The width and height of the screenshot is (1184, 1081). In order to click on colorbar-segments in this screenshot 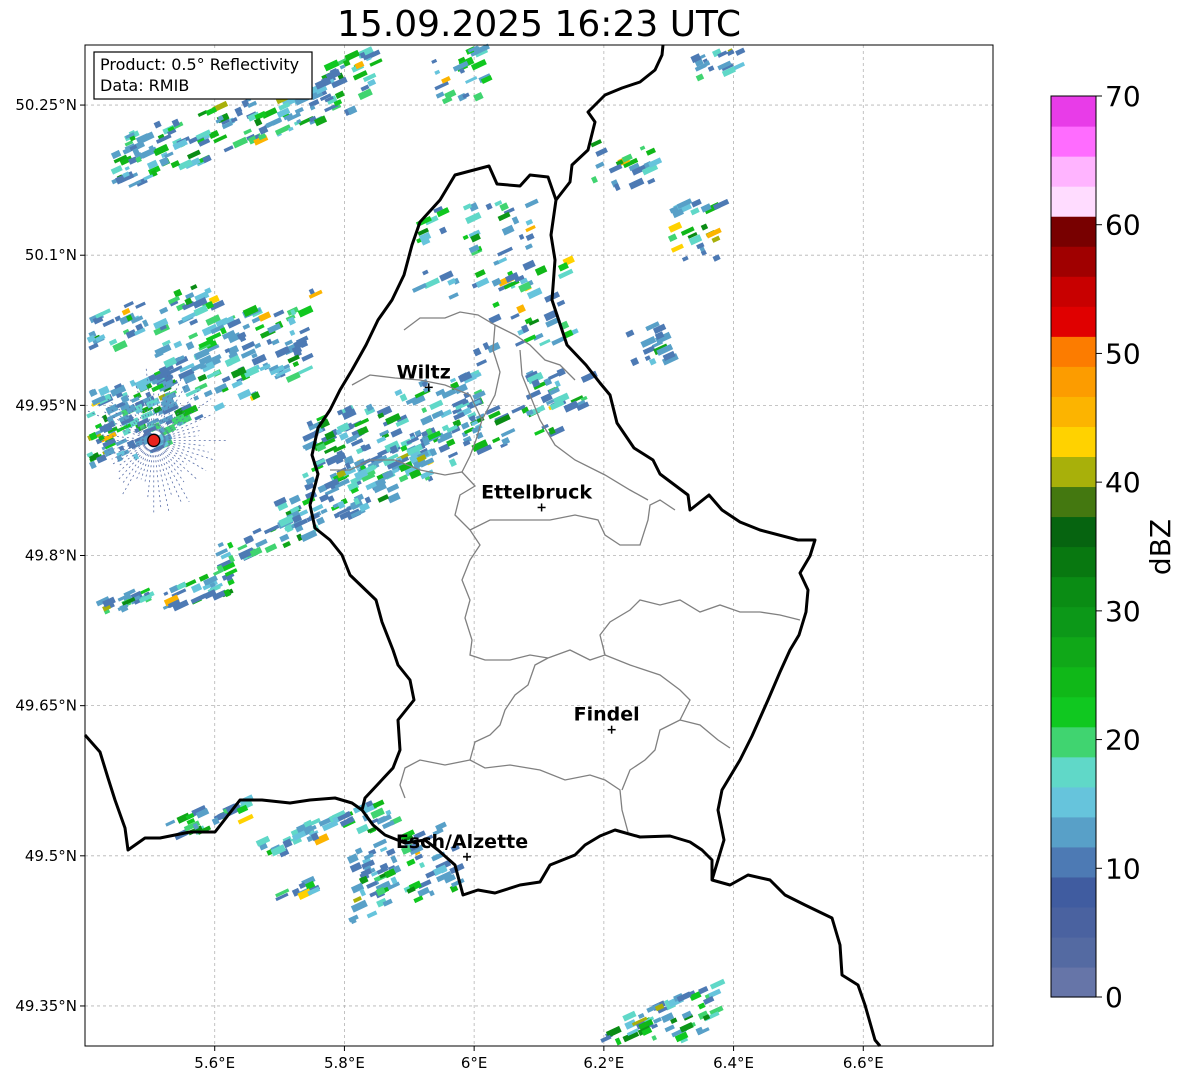, I will do `click(1073, 547)`.